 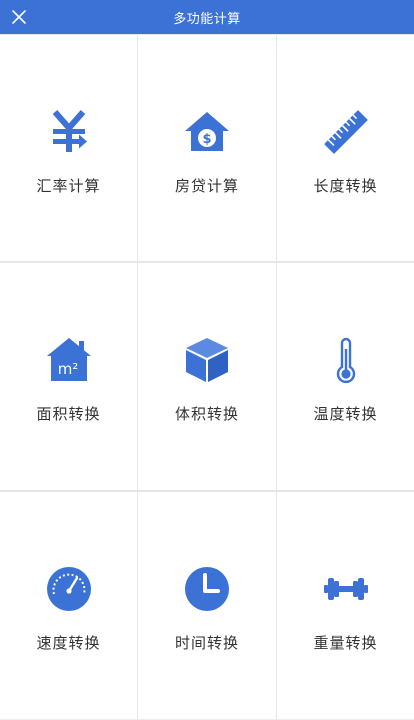 What do you see at coordinates (345, 643) in the screenshot?
I see `tool-label: 重量转换` at bounding box center [345, 643].